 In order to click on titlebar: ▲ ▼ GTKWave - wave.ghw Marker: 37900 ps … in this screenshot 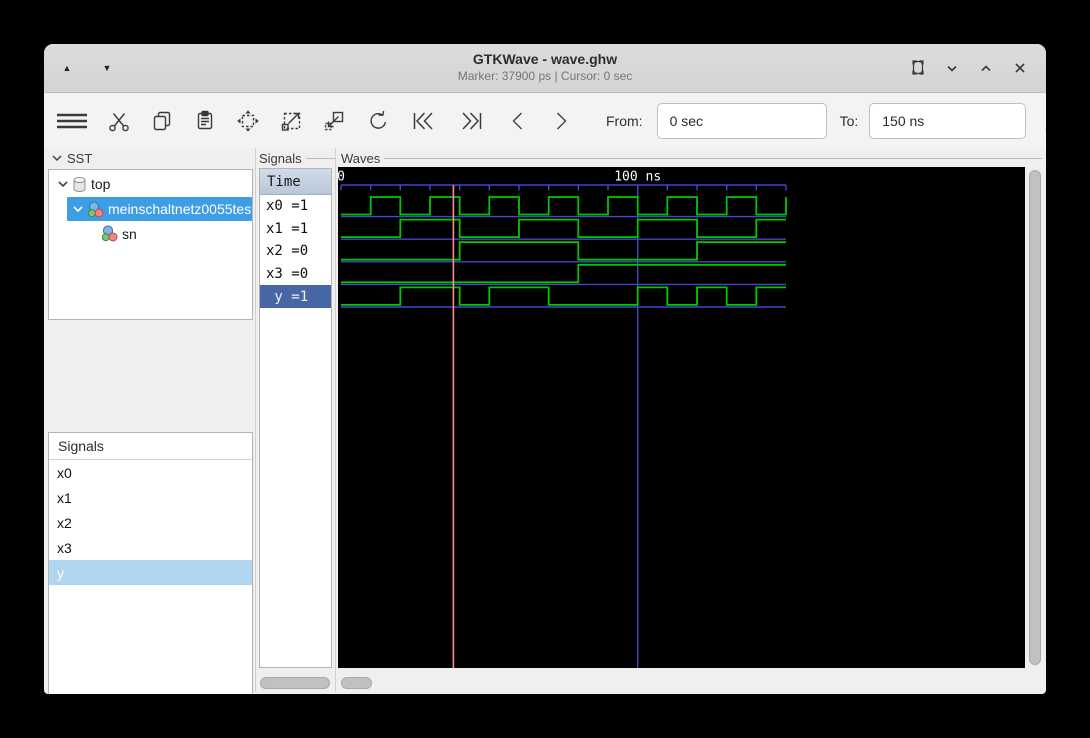, I will do `click(545, 68)`.